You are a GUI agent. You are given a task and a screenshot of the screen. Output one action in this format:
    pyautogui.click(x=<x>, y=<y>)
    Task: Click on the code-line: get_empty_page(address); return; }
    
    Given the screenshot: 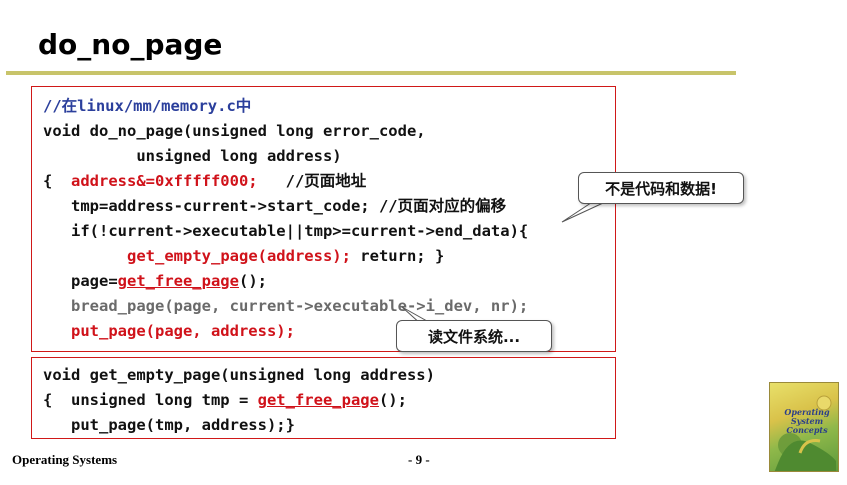 What is the action you would take?
    pyautogui.click(x=329, y=256)
    